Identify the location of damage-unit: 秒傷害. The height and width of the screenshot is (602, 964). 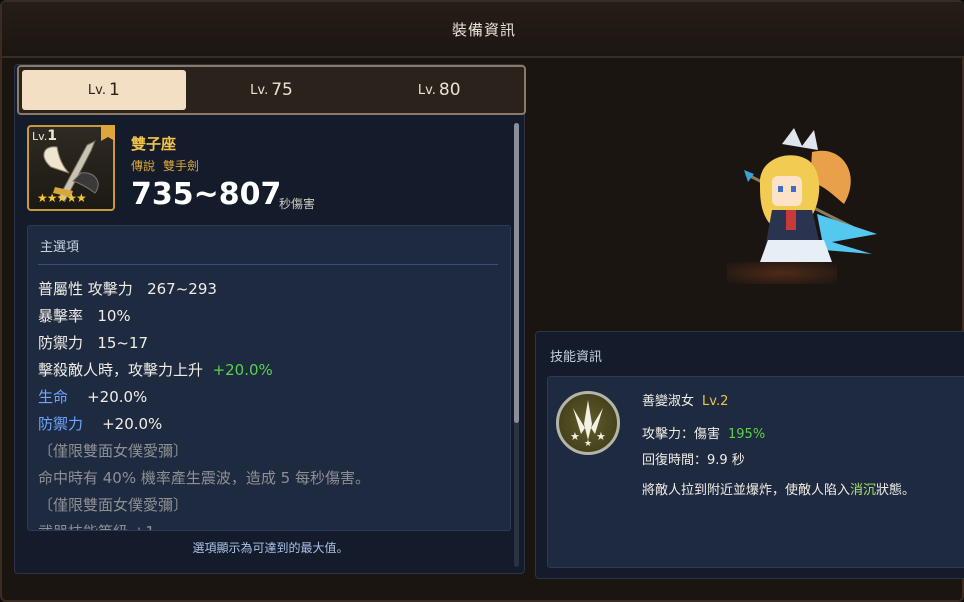
(297, 204).